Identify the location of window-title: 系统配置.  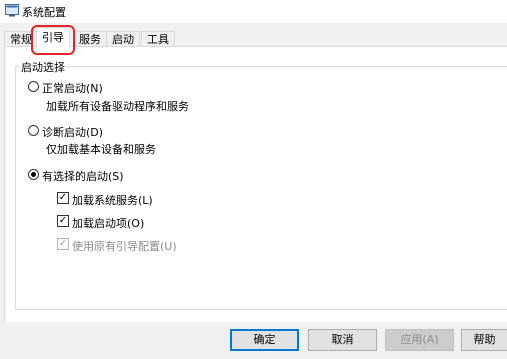
(44, 12).